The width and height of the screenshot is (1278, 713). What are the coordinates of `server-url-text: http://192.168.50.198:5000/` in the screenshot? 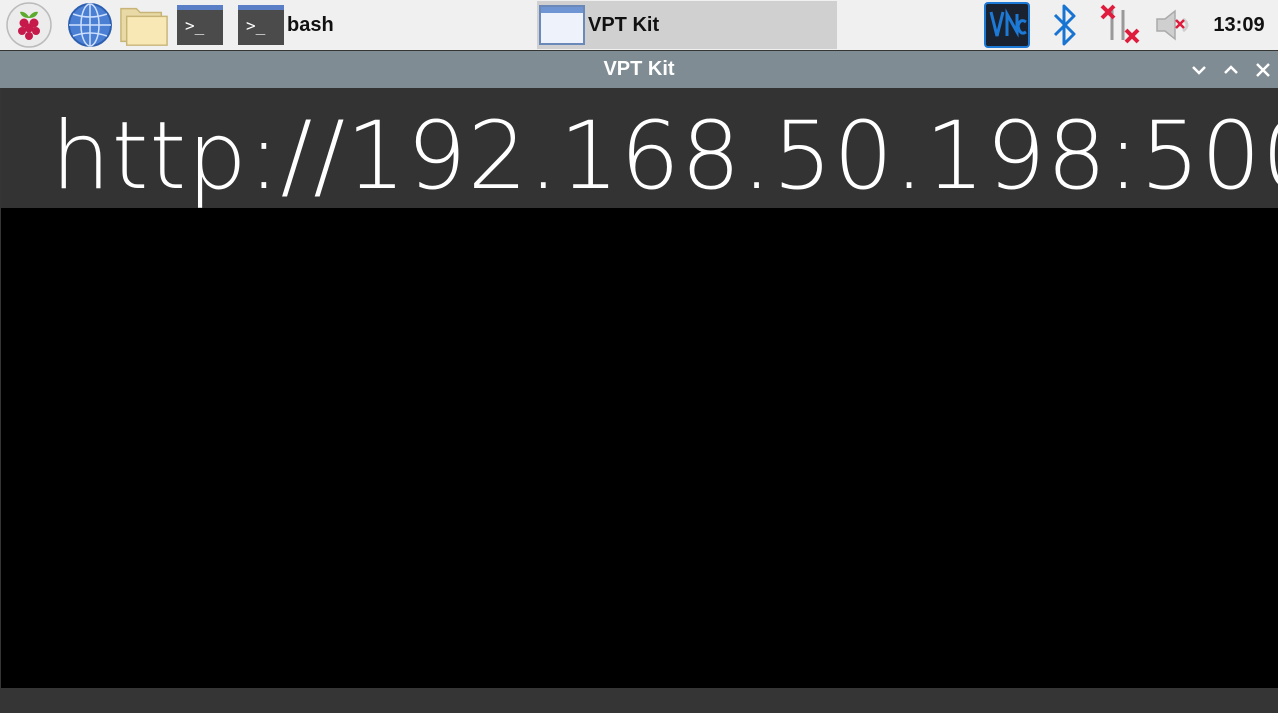 It's located at (664, 155).